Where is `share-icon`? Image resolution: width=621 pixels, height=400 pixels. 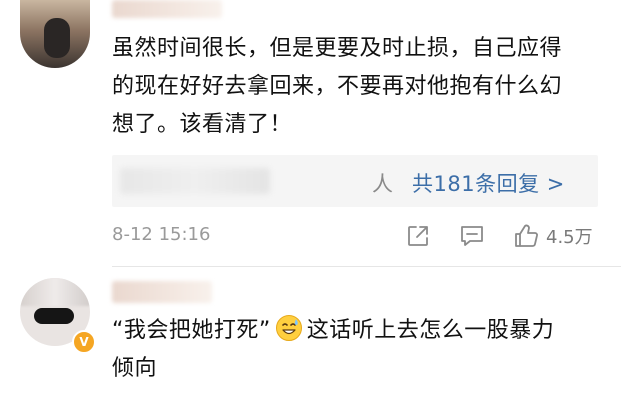 share-icon is located at coordinates (418, 236).